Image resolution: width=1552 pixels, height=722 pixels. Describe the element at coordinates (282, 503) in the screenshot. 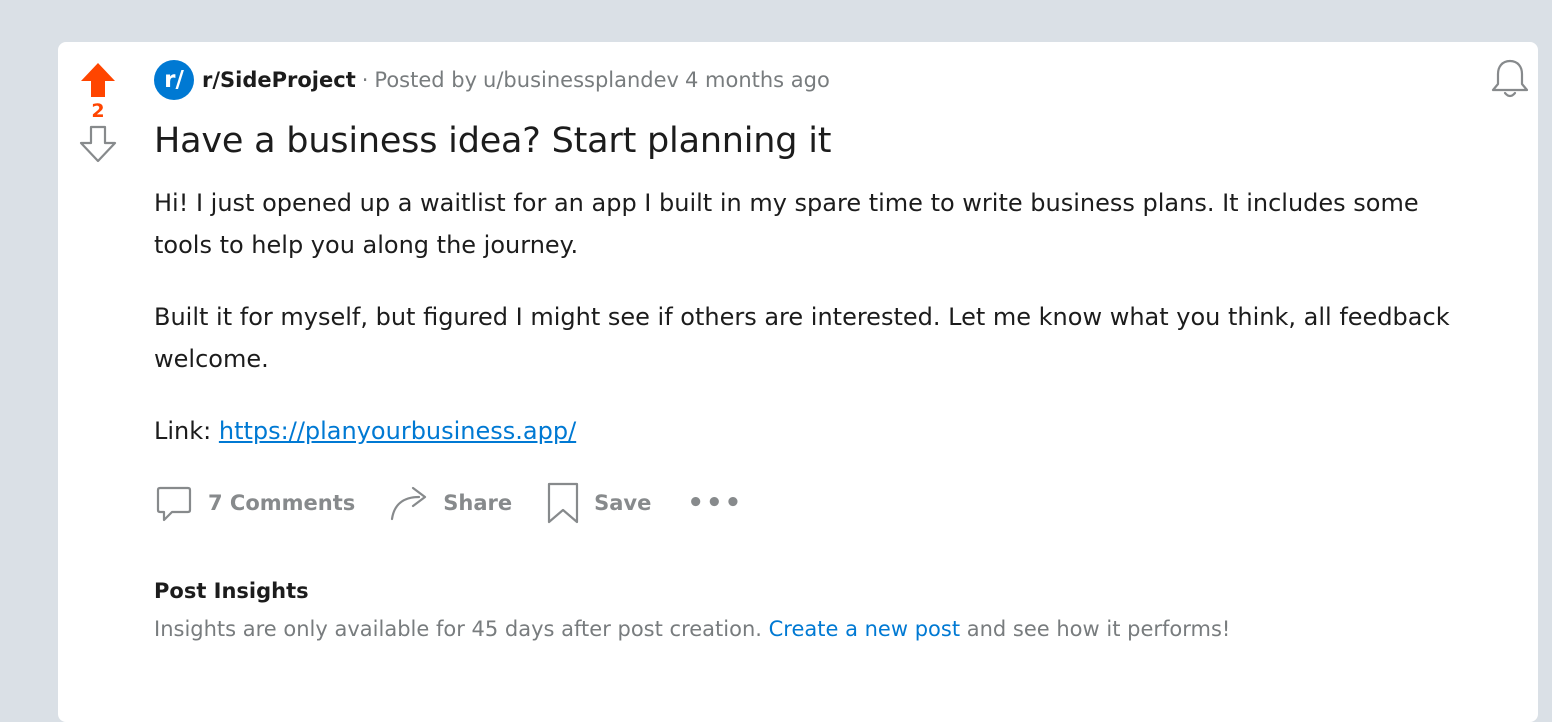

I see `comments-label: 7 Comments` at that location.